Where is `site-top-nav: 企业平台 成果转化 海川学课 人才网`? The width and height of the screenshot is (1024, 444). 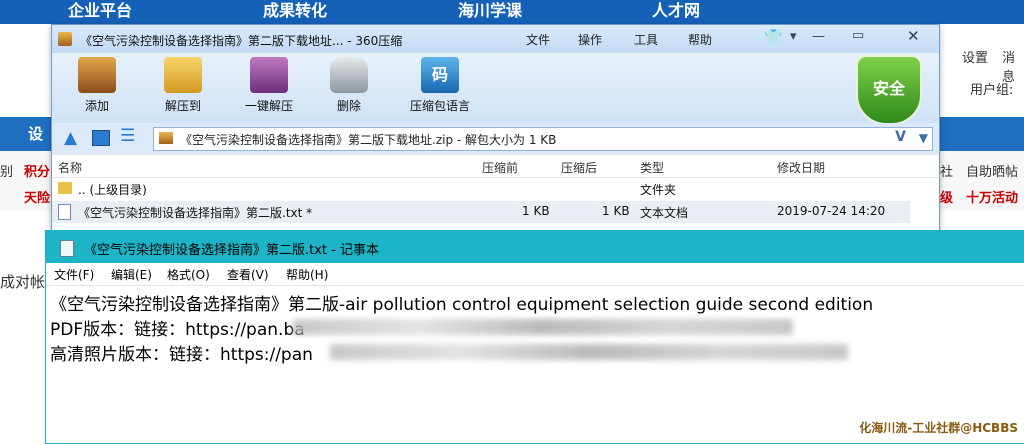 site-top-nav: 企业平台 成果转化 海川学课 人才网 is located at coordinates (512, 12).